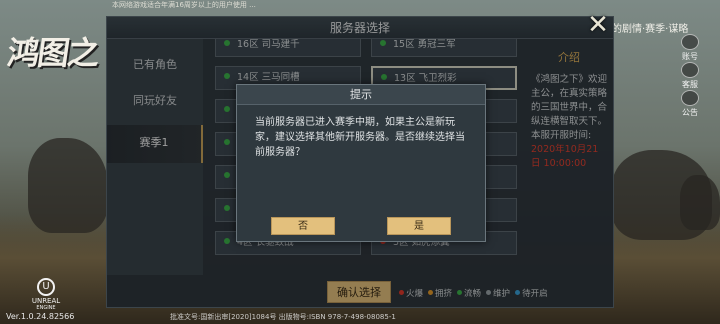 The image size is (720, 324). What do you see at coordinates (303, 226) in the screenshot?
I see `no-button: 否` at bounding box center [303, 226].